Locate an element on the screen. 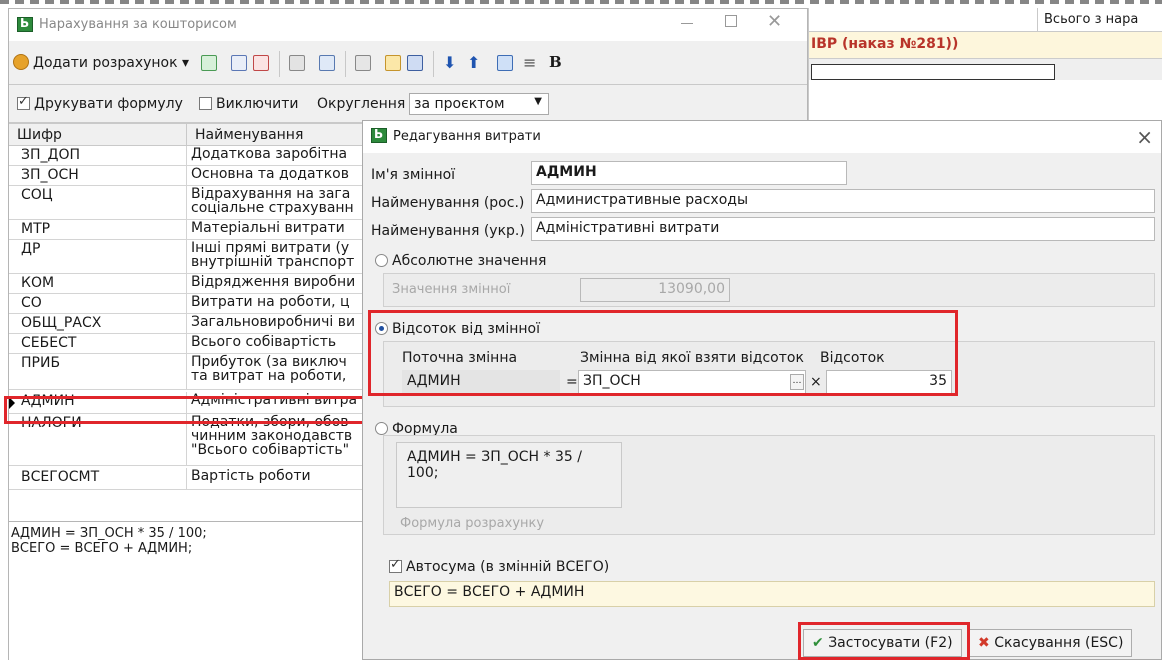 The image size is (1162, 661). row-code: КОМ is located at coordinates (98, 283).